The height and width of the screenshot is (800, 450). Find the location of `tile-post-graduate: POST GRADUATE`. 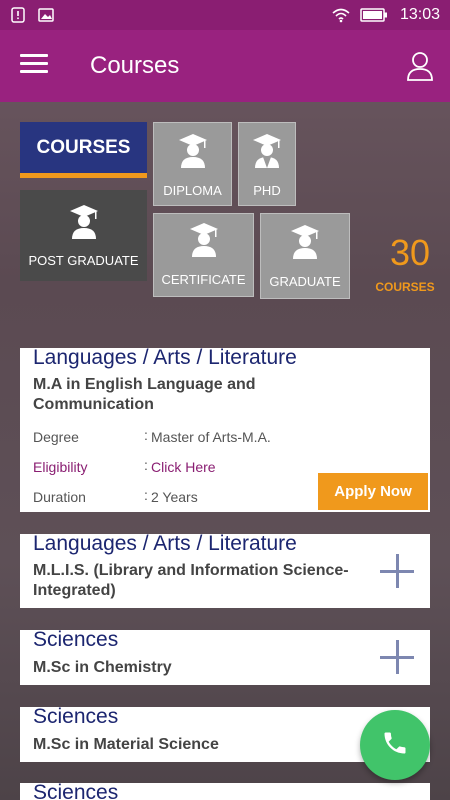

tile-post-graduate: POST GRADUATE is located at coordinates (83, 235).